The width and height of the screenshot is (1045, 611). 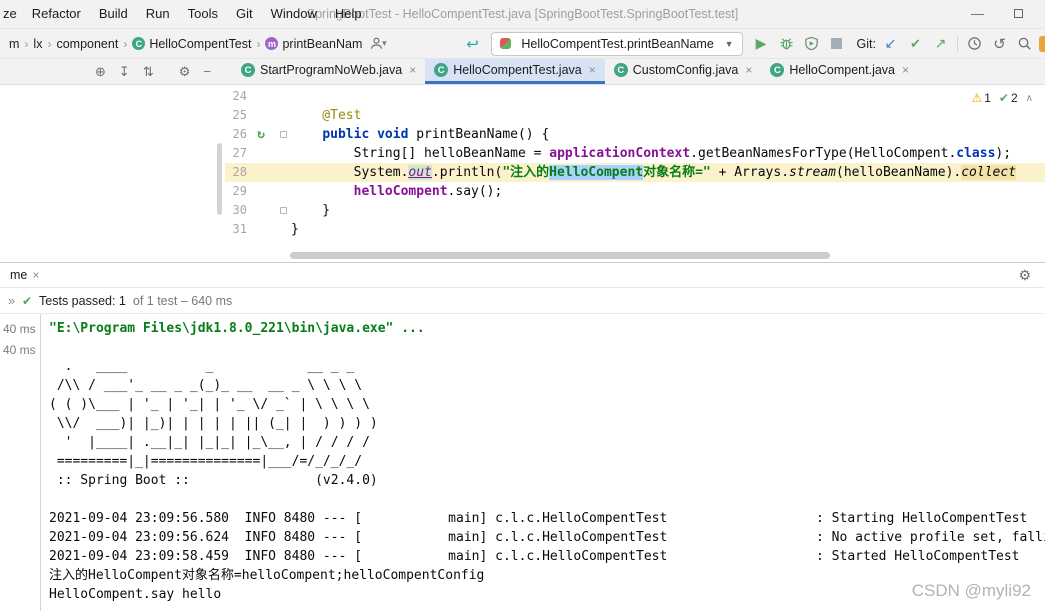 I want to click on undo-icon: ↺, so click(x=999, y=44).